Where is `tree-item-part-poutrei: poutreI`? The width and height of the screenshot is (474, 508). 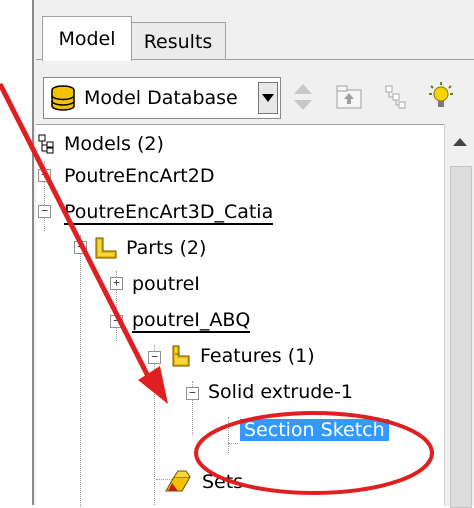 tree-item-part-poutrei: poutreI is located at coordinates (166, 284).